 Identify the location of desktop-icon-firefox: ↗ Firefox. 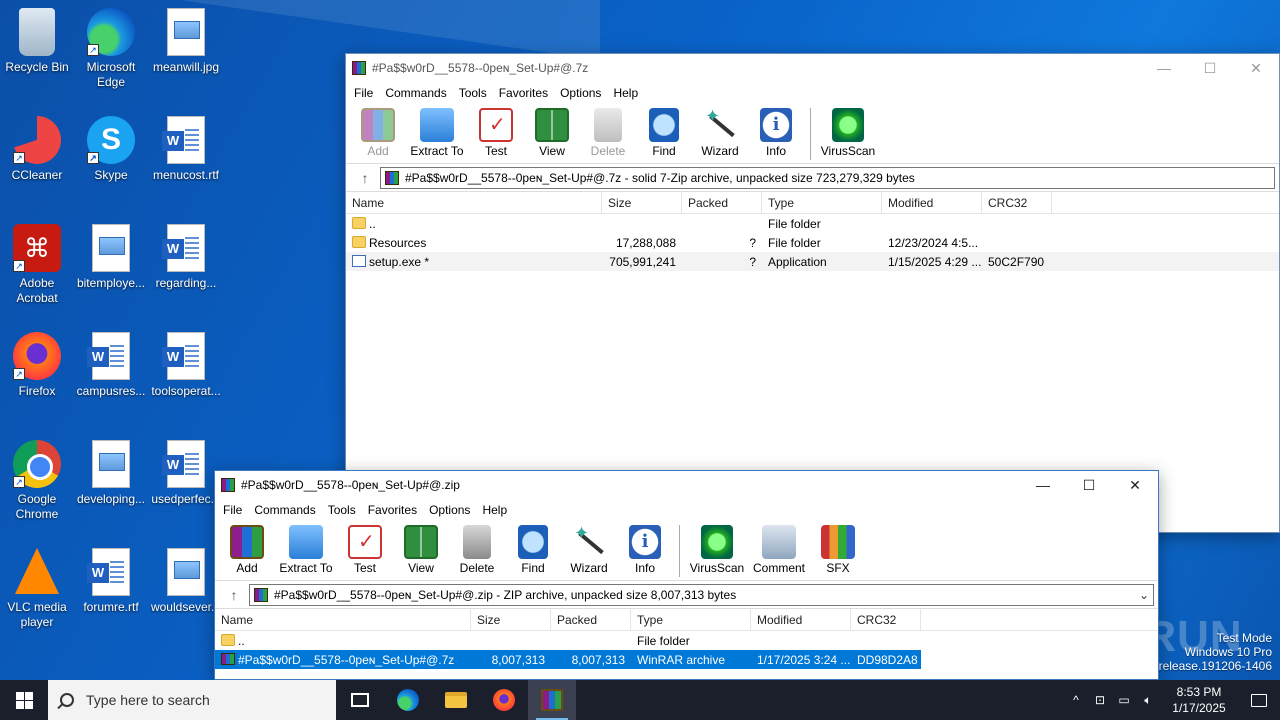
(37, 365).